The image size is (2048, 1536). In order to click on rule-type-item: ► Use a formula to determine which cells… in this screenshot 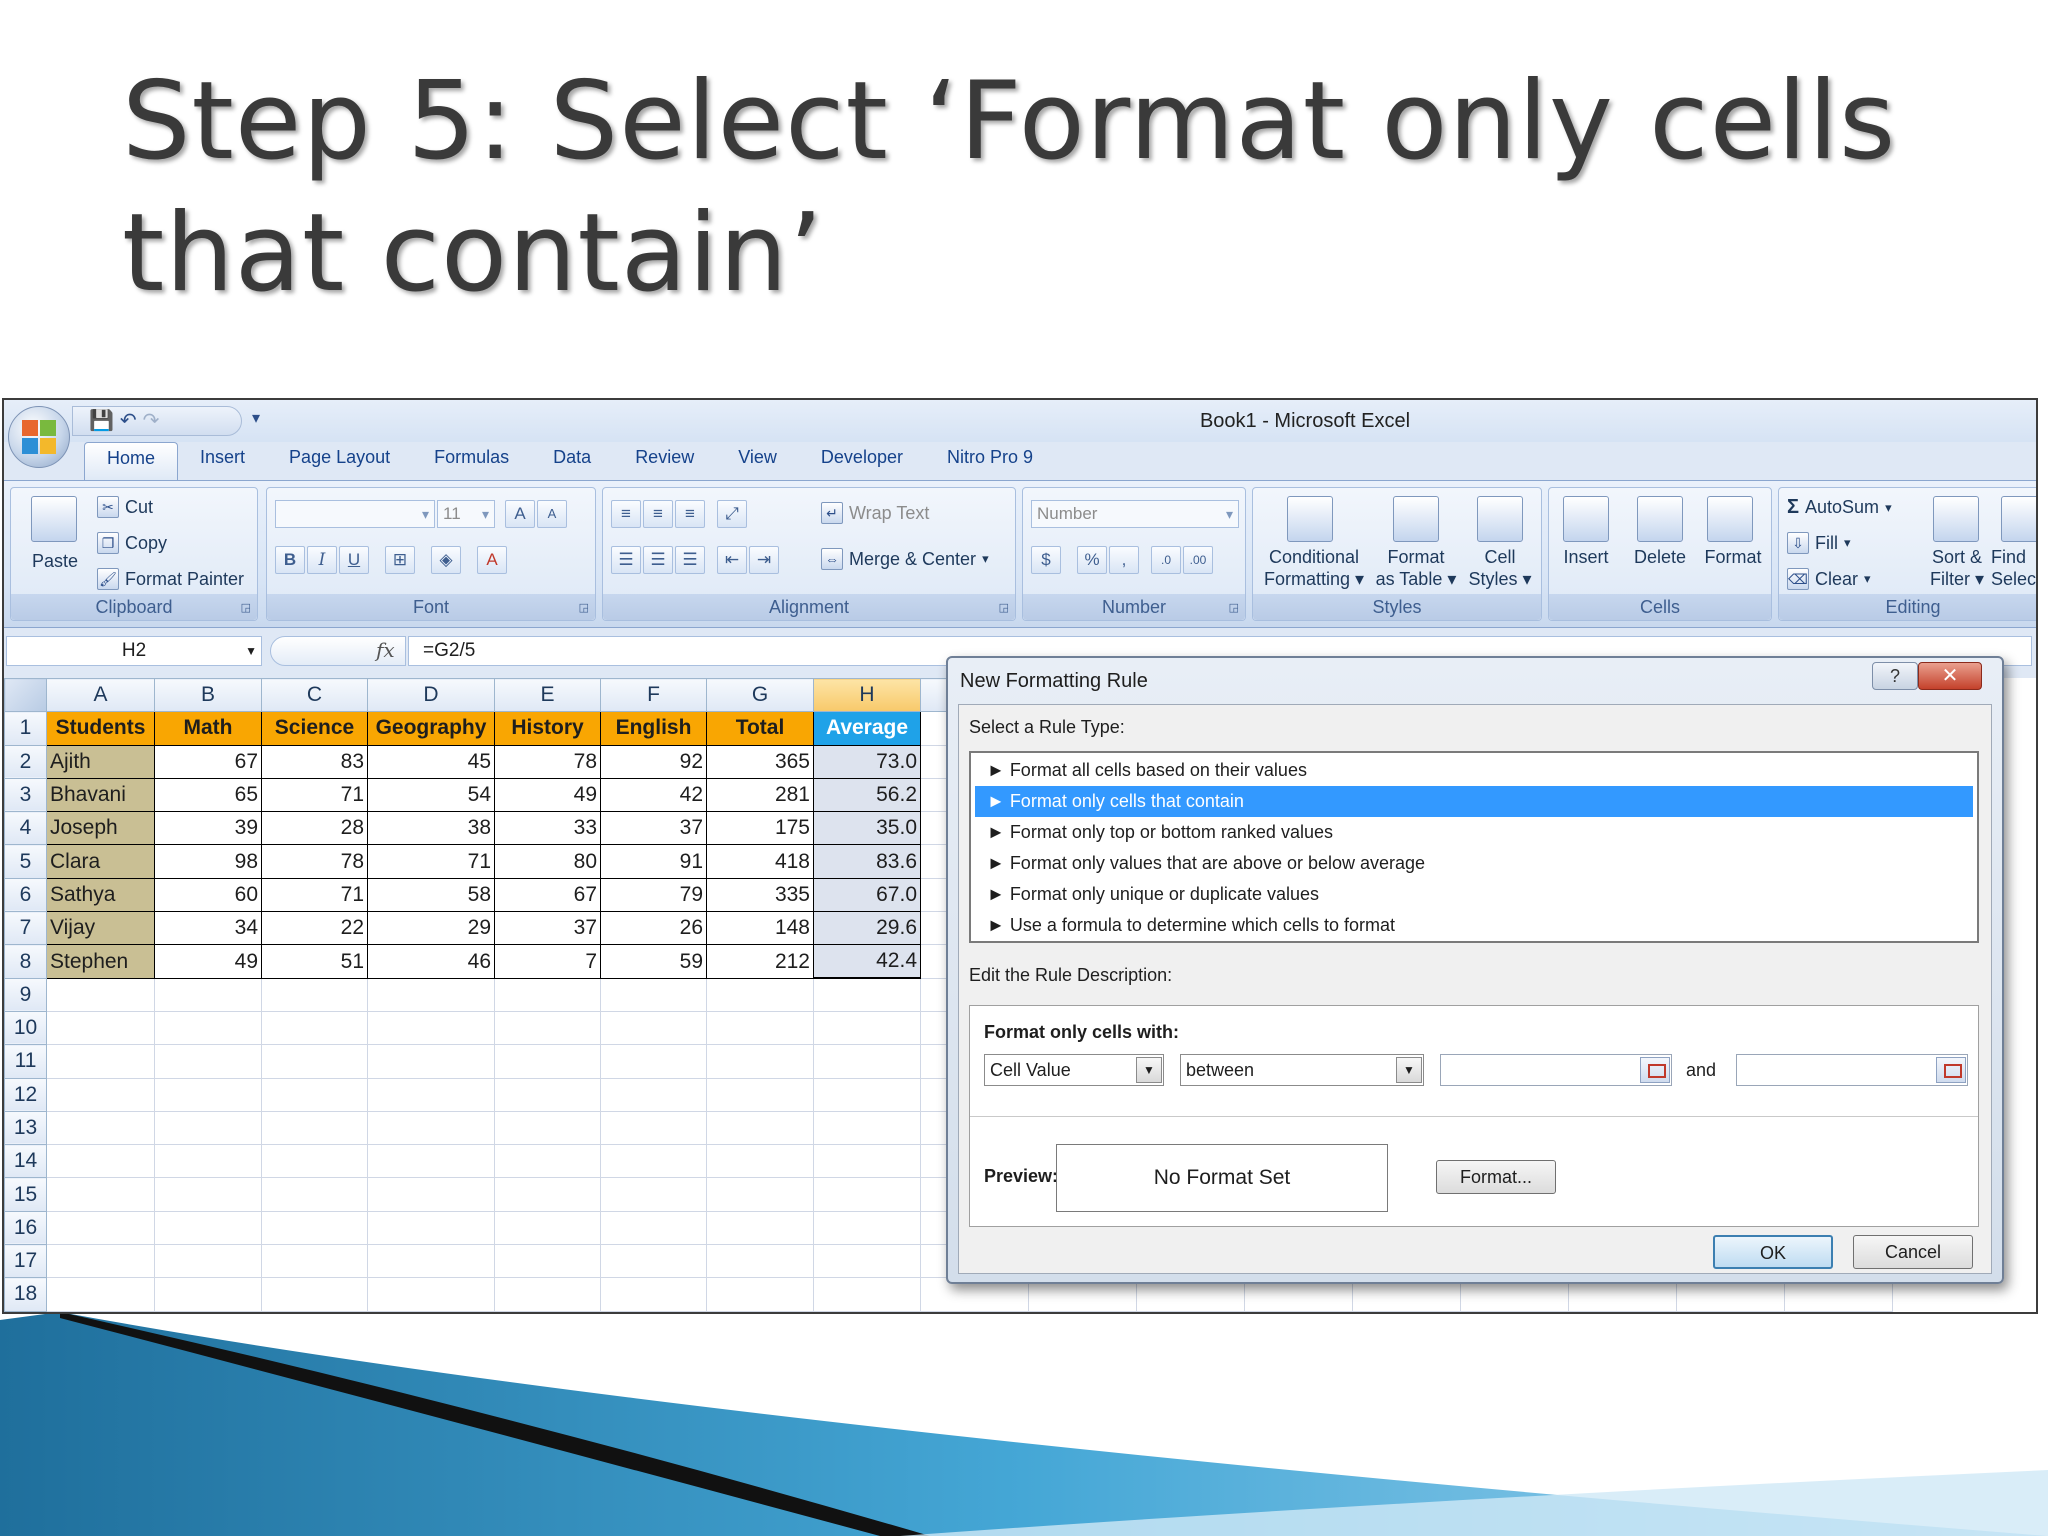, I will do `click(1474, 925)`.